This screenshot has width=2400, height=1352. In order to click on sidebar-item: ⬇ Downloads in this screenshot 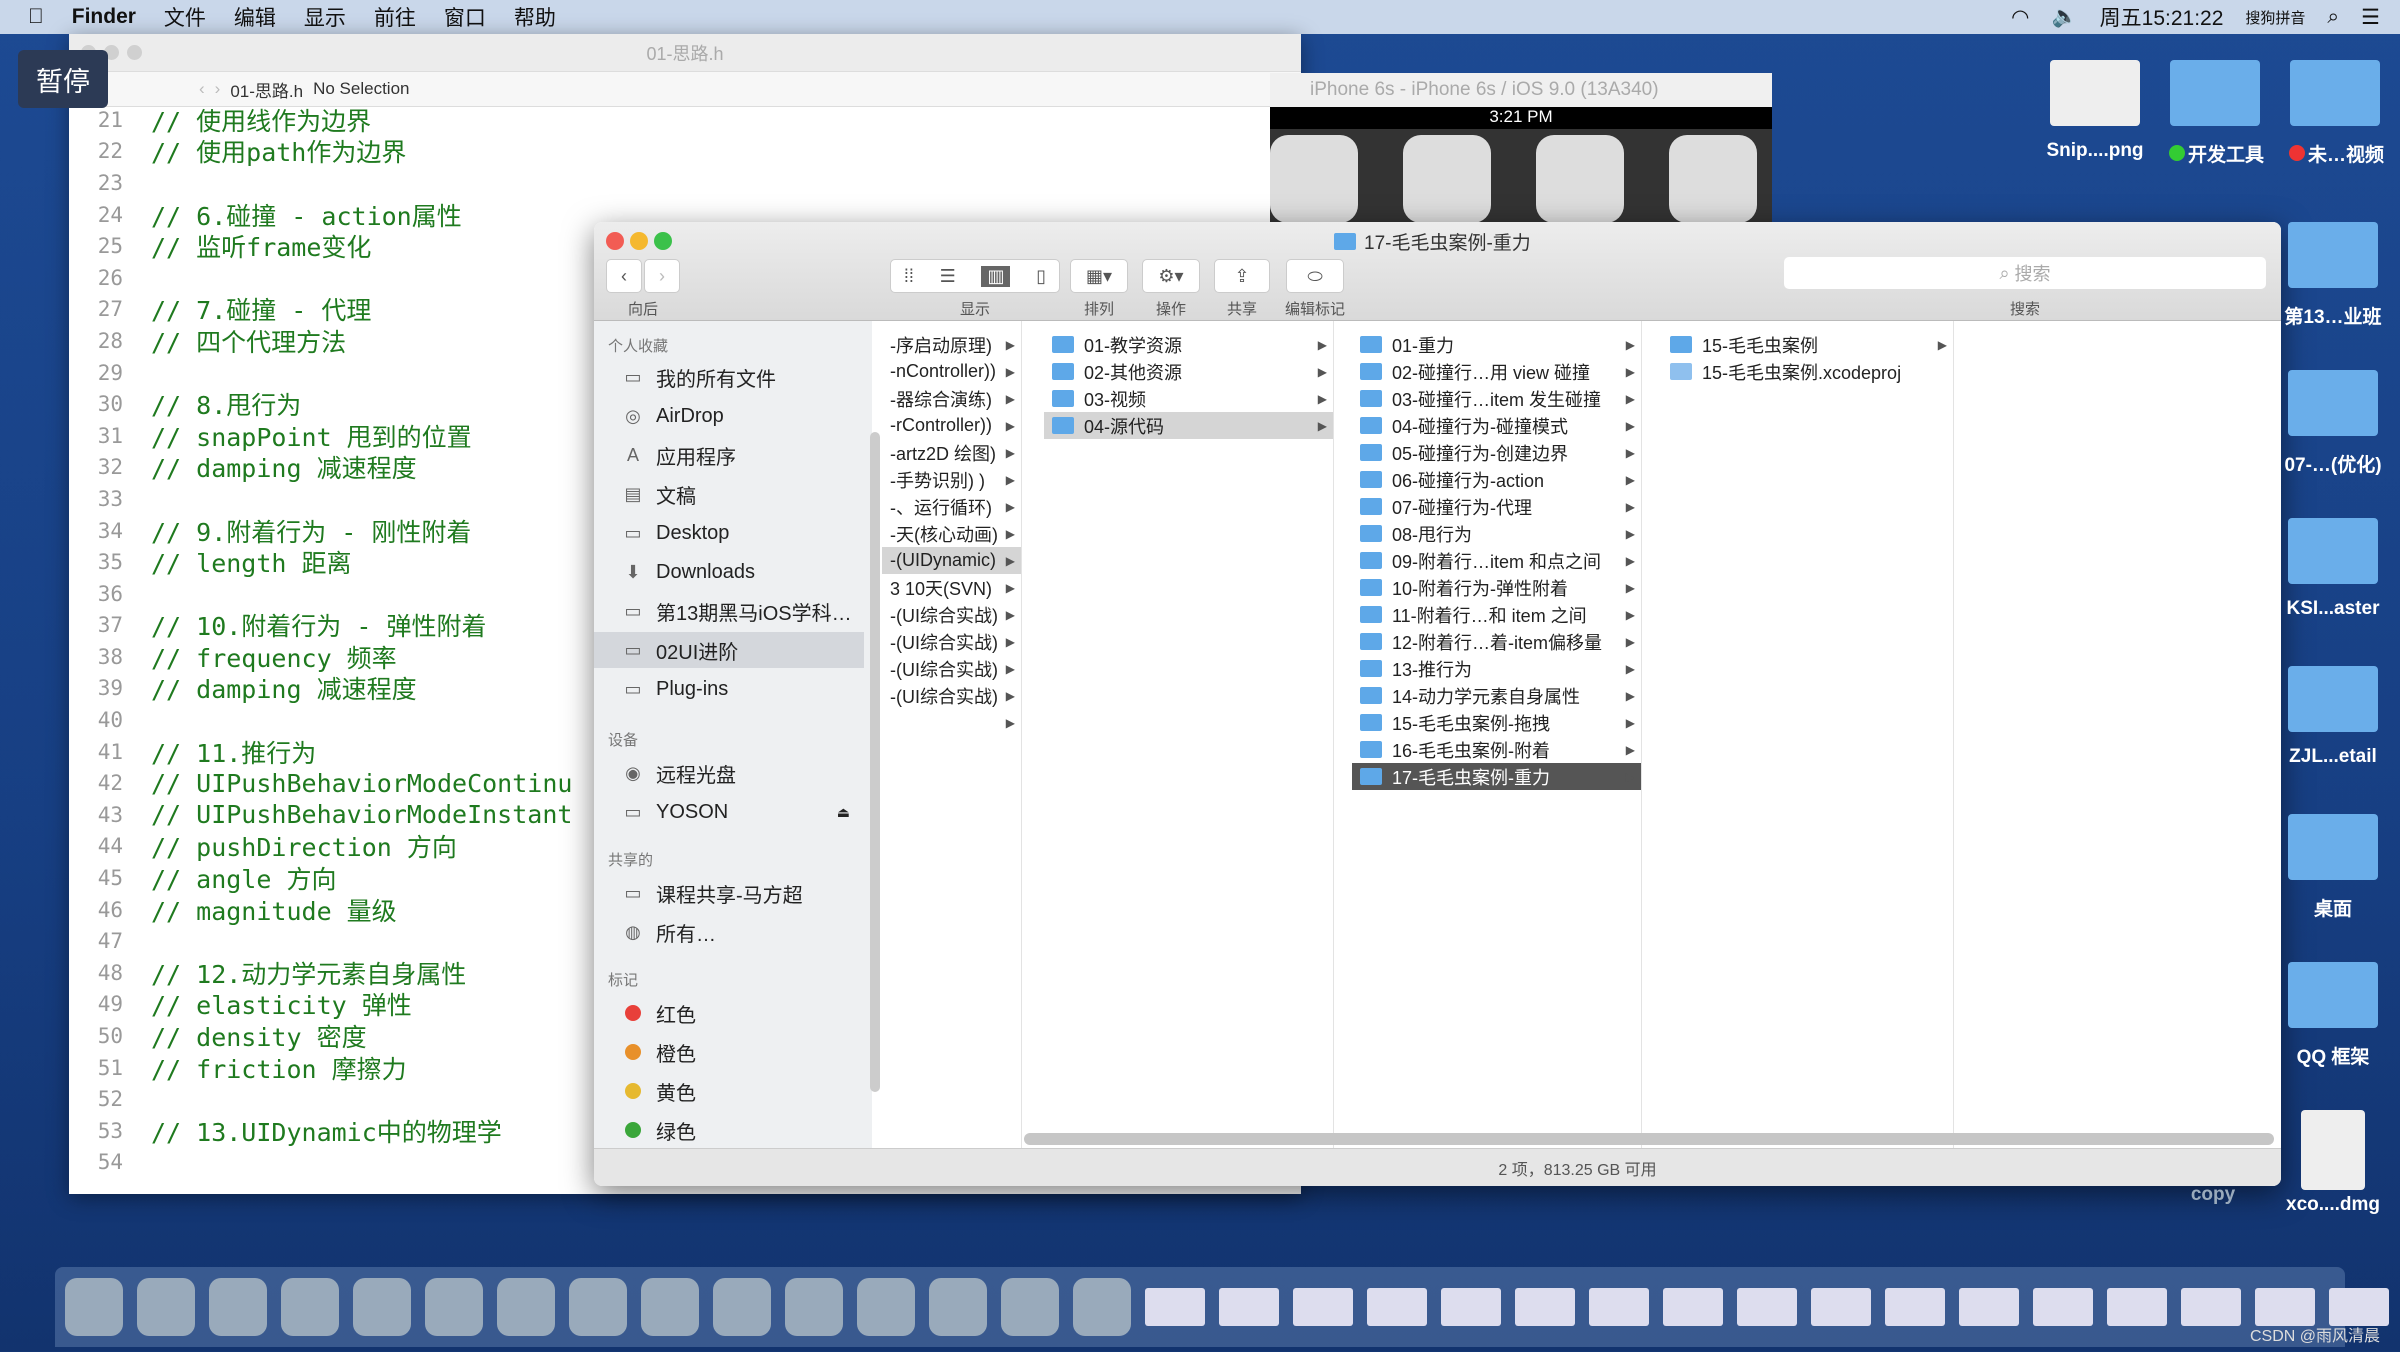, I will do `click(729, 572)`.